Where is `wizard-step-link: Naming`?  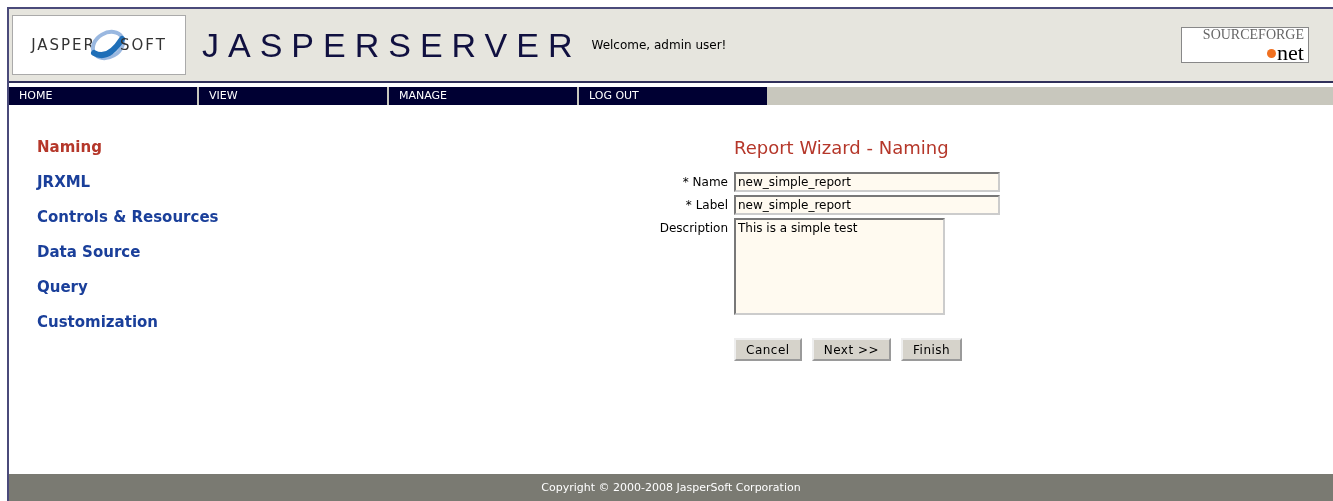 wizard-step-link: Naming is located at coordinates (69, 147).